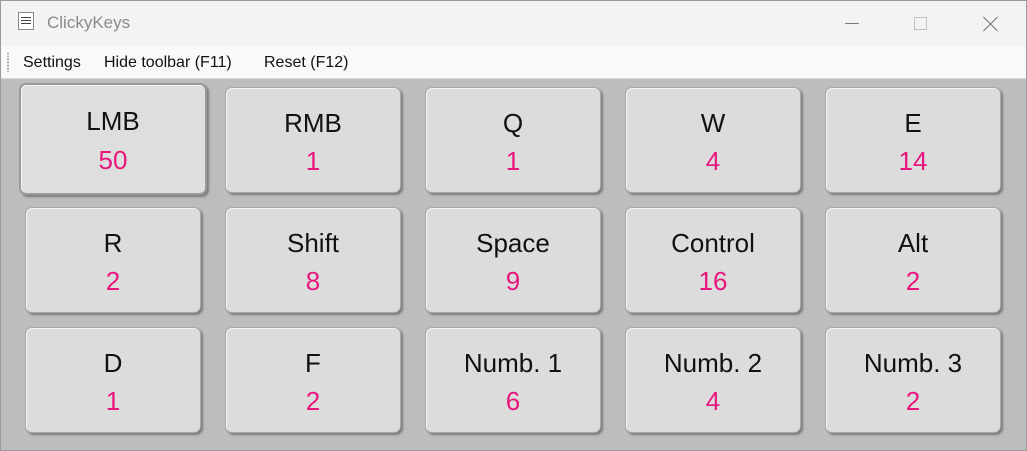  What do you see at coordinates (513, 23) in the screenshot?
I see `title-bar: ClickyKeys` at bounding box center [513, 23].